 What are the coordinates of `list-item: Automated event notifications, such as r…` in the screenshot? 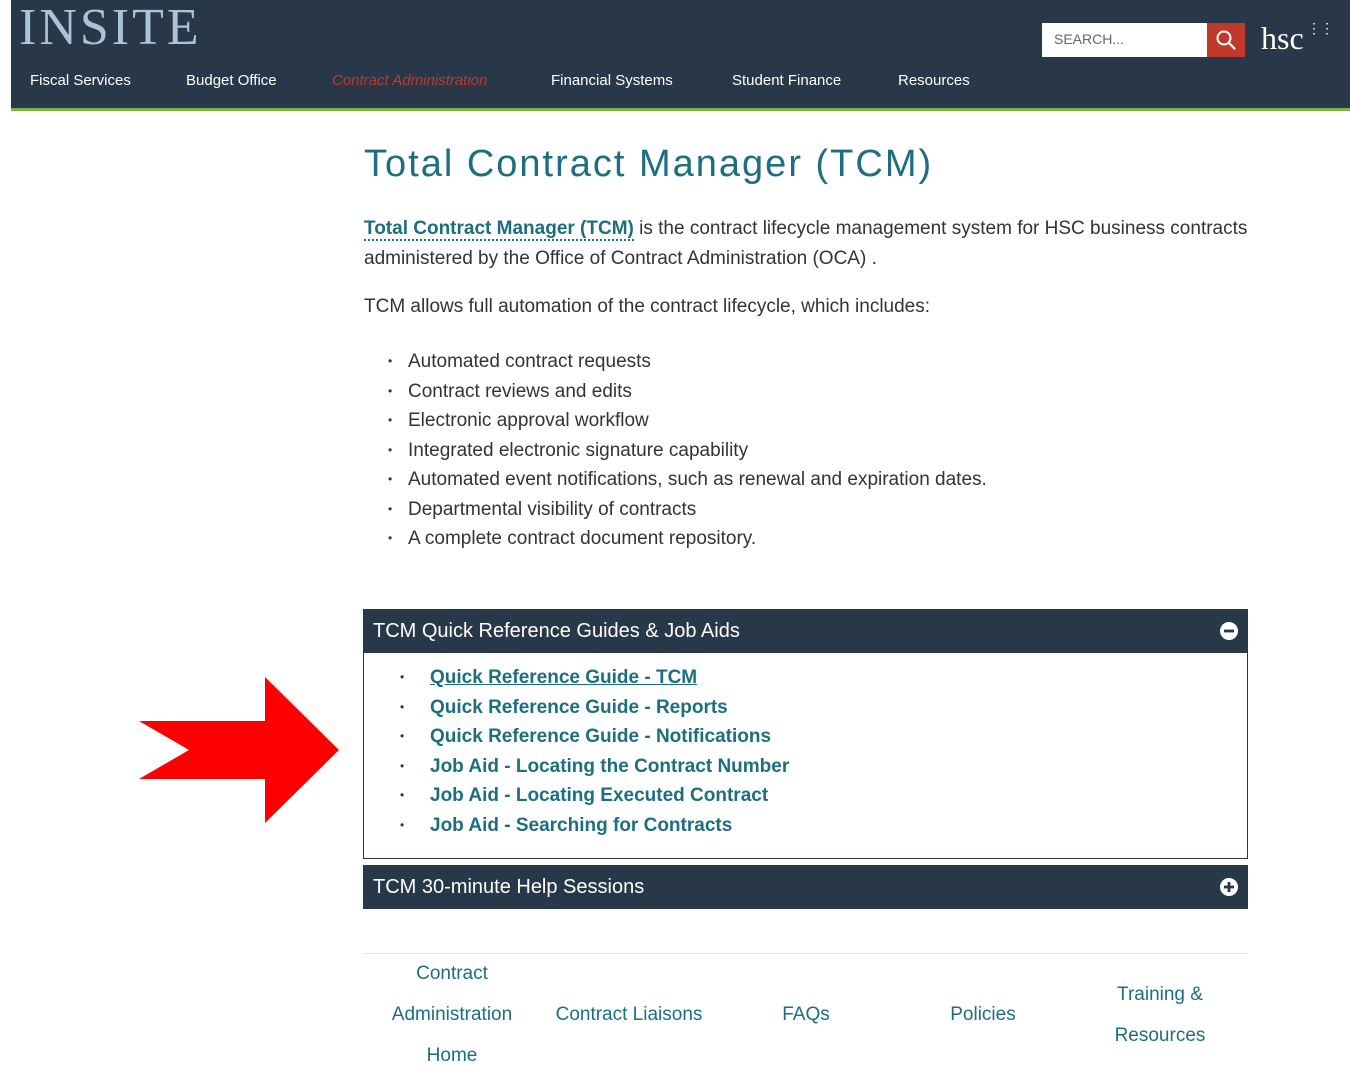 It's located at (685, 480).